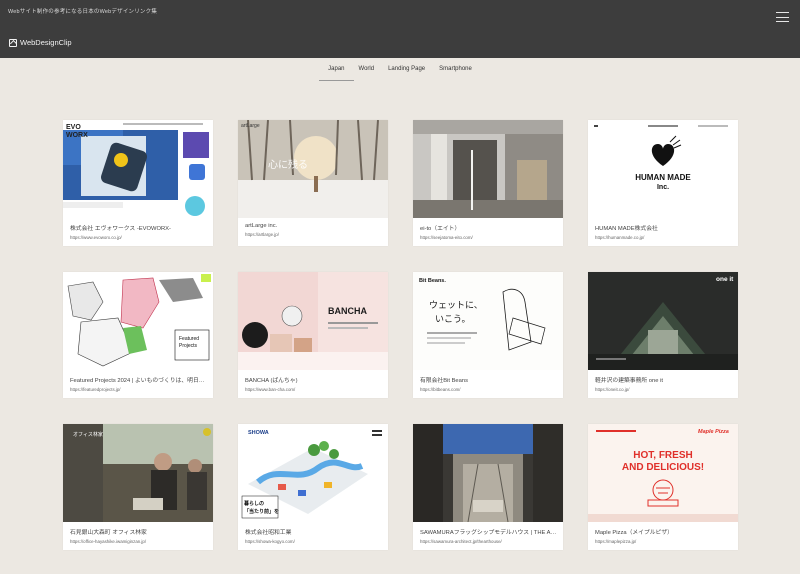  What do you see at coordinates (253, 503) in the screenshot?
I see `svg-text: 暮らしの` at bounding box center [253, 503].